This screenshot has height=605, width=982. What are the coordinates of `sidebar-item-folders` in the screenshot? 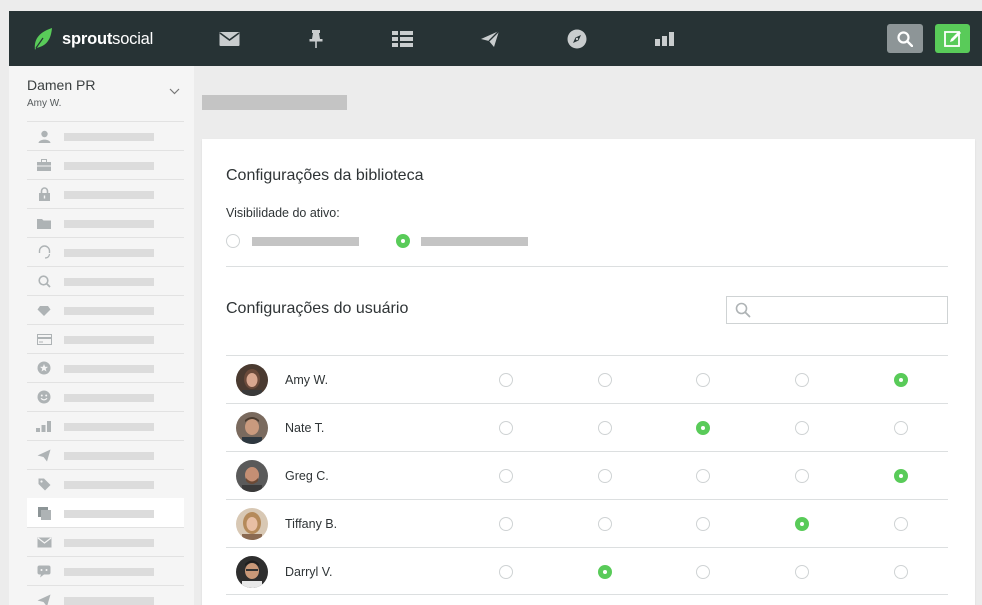 It's located at (105, 222).